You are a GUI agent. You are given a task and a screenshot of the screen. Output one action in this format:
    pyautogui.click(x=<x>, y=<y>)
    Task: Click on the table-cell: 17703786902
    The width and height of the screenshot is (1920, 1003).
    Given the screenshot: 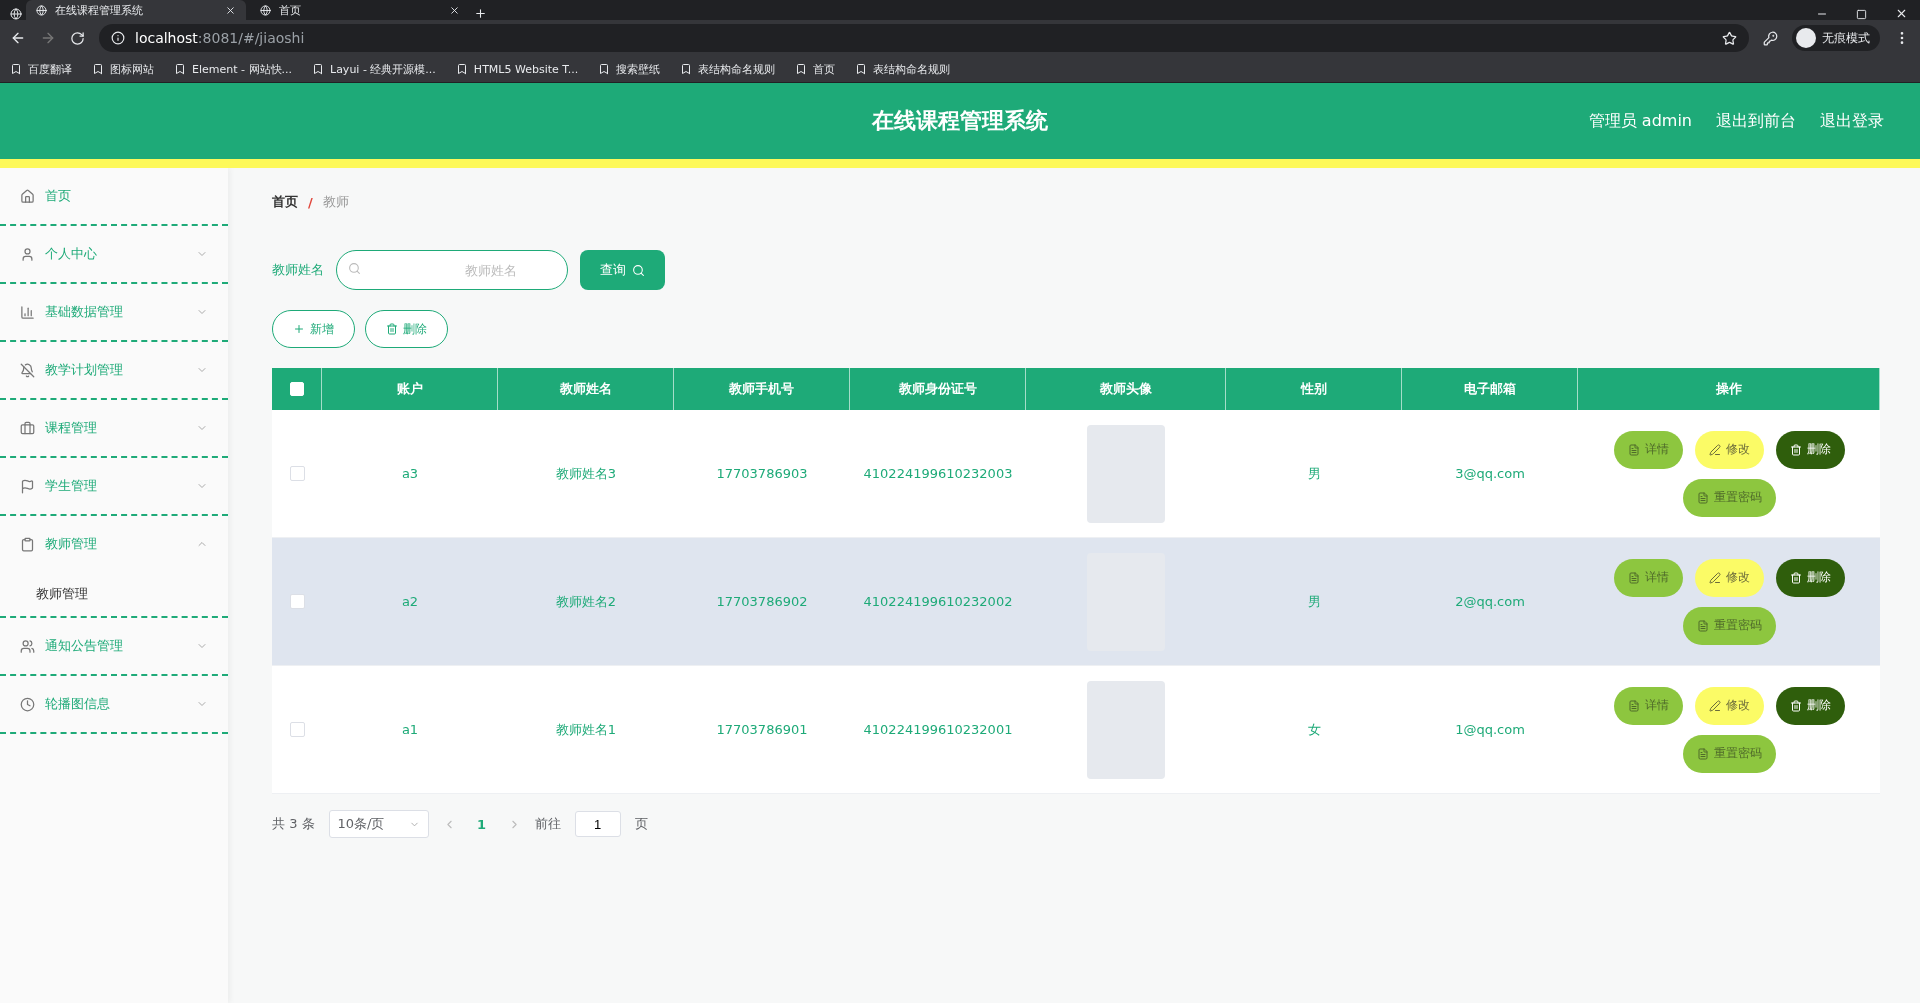 What is the action you would take?
    pyautogui.click(x=762, y=601)
    